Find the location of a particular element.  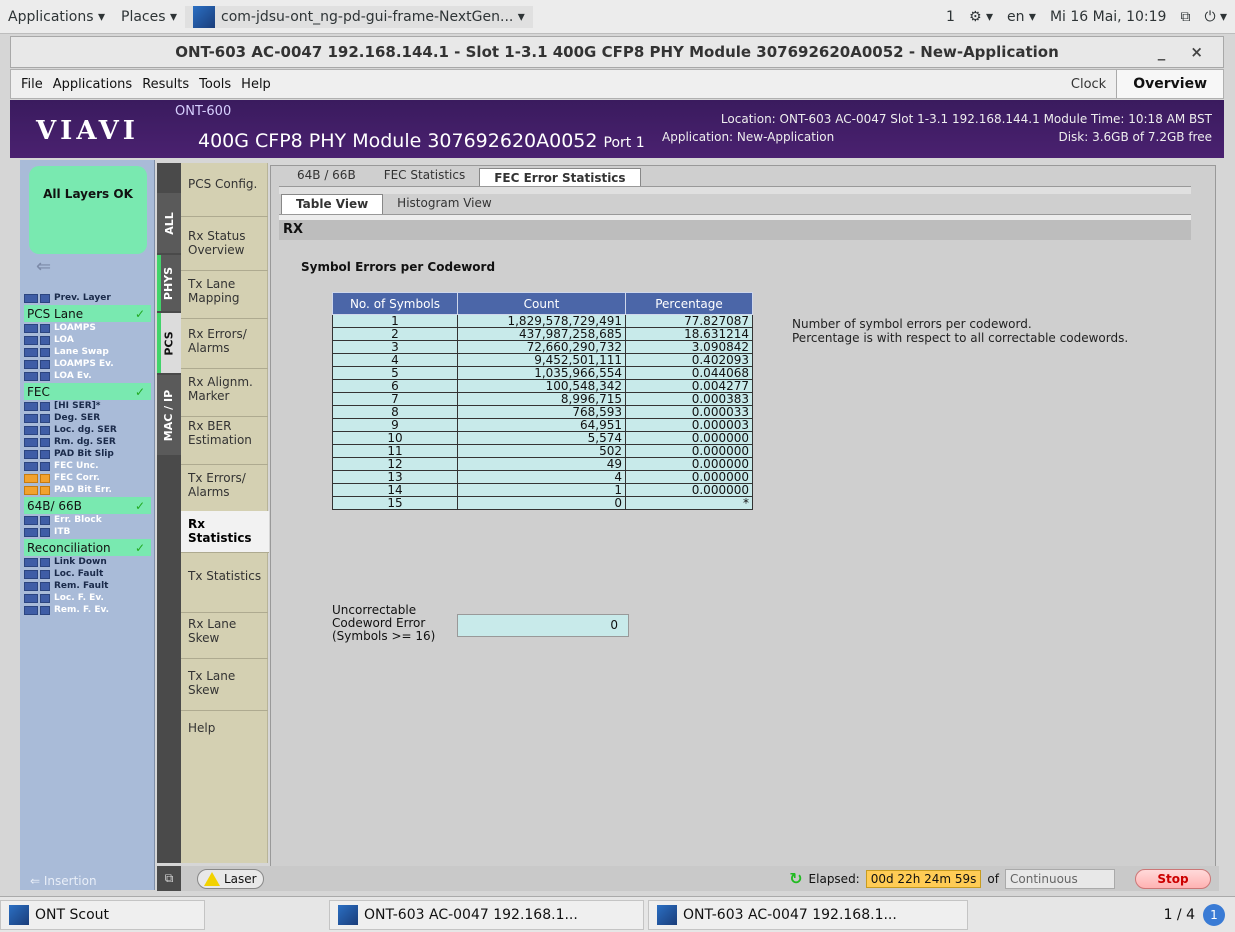

menu-file: File is located at coordinates (32, 84).